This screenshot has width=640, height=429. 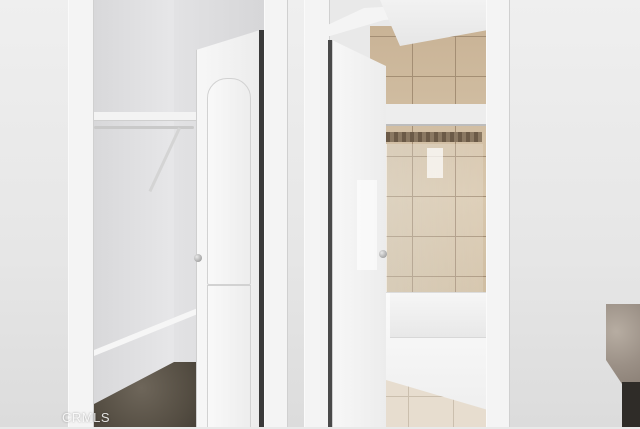 I want to click on closet-door-casing-left, so click(x=81, y=213).